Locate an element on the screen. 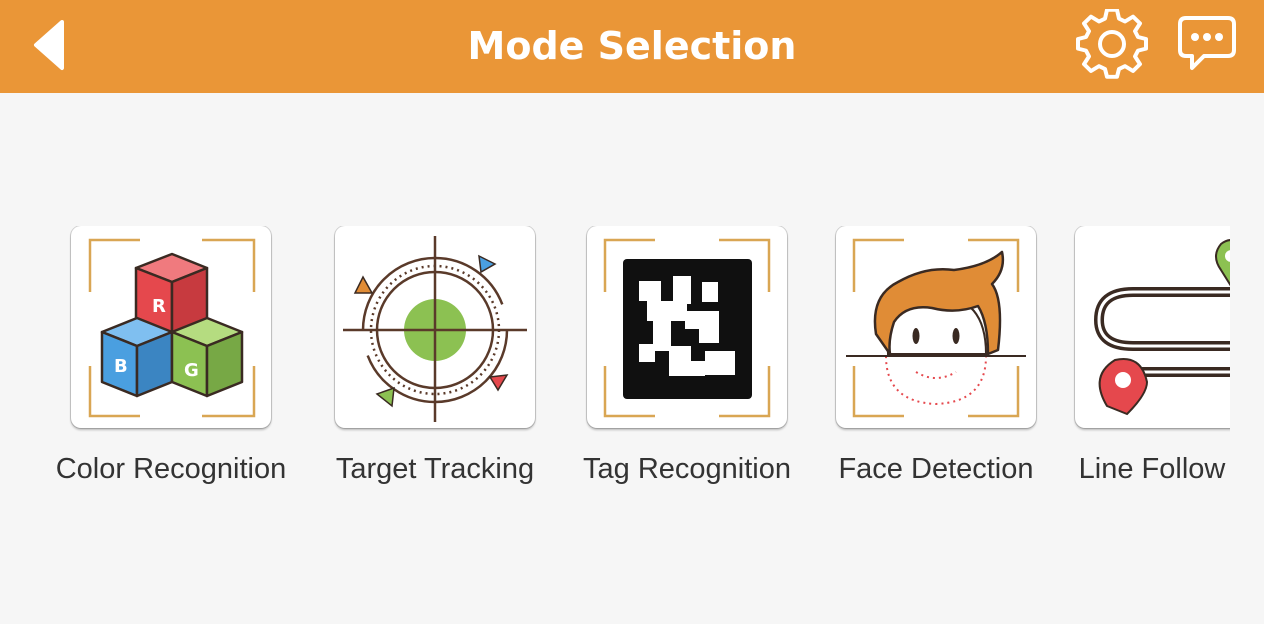  settings-gear-icon is located at coordinates (1112, 45).